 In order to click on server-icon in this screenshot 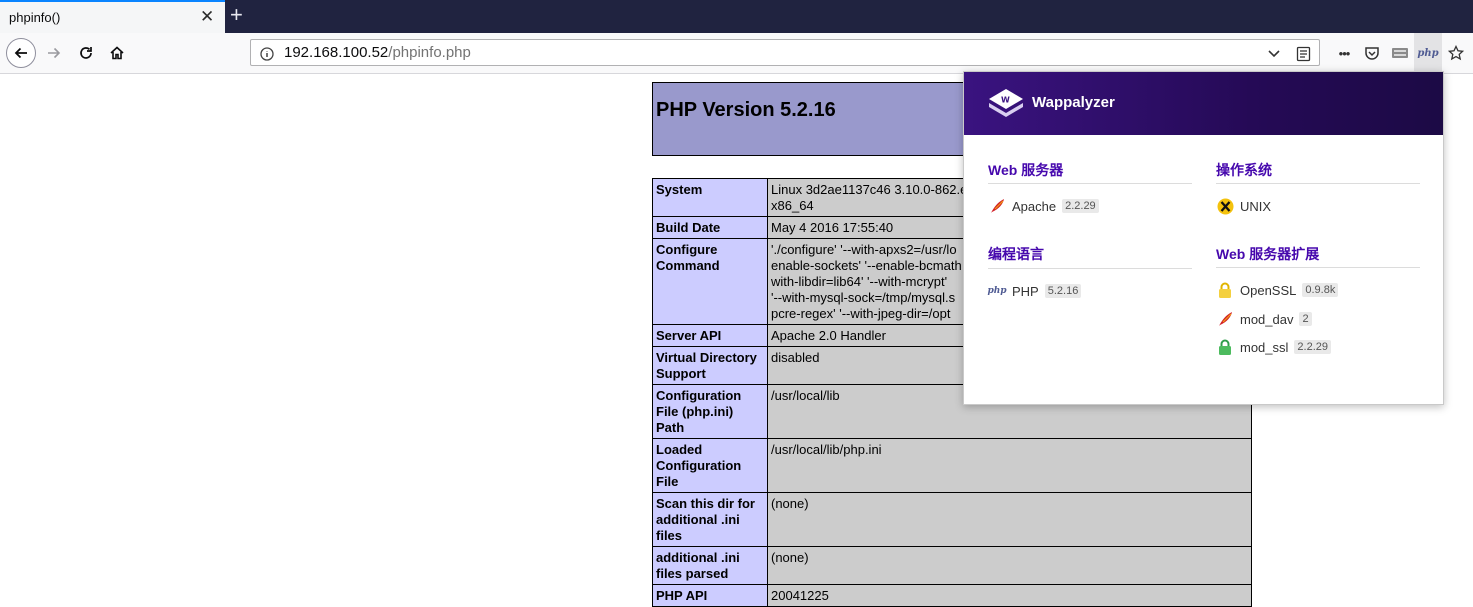, I will do `click(1400, 53)`.